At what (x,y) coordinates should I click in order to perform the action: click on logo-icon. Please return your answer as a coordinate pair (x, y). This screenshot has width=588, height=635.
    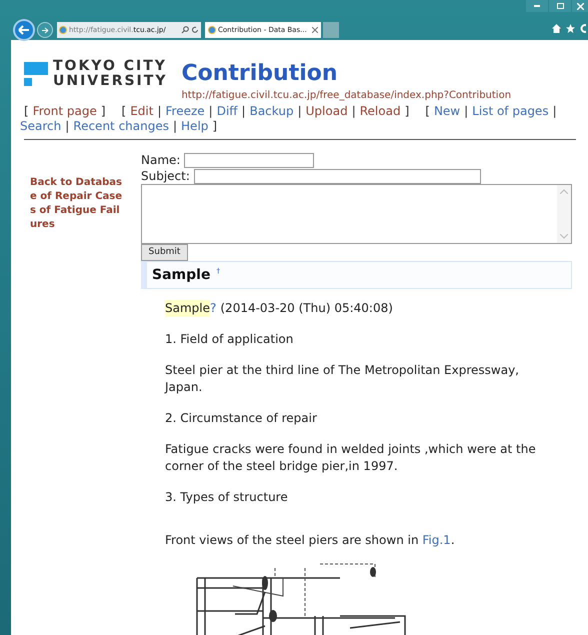
    Looking at the image, I should click on (36, 74).